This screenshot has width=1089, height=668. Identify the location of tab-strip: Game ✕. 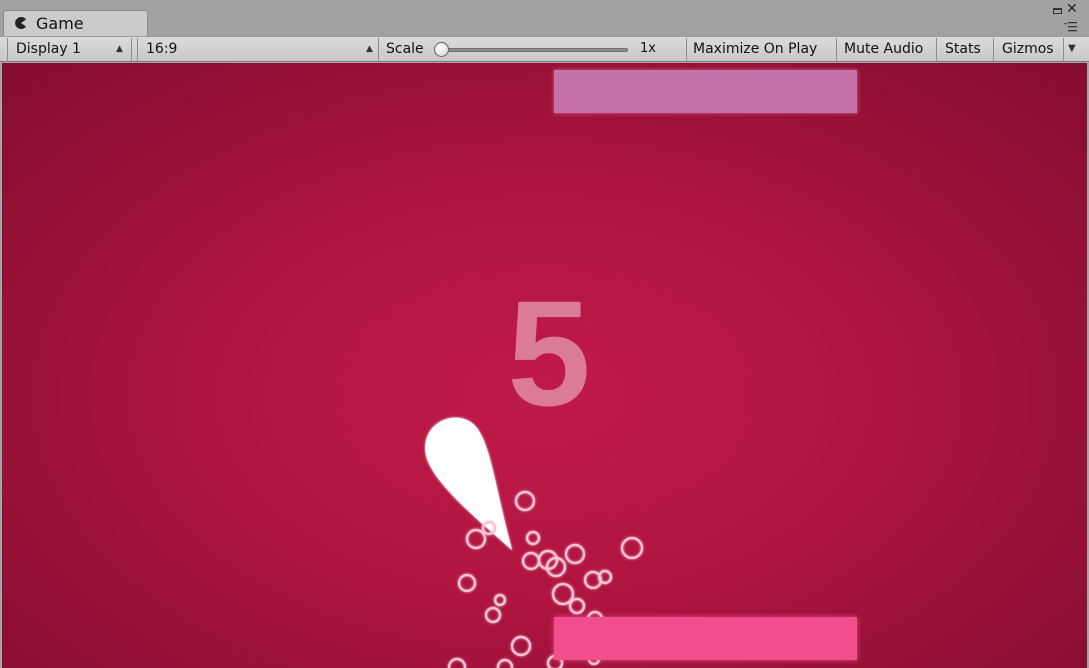
(544, 18).